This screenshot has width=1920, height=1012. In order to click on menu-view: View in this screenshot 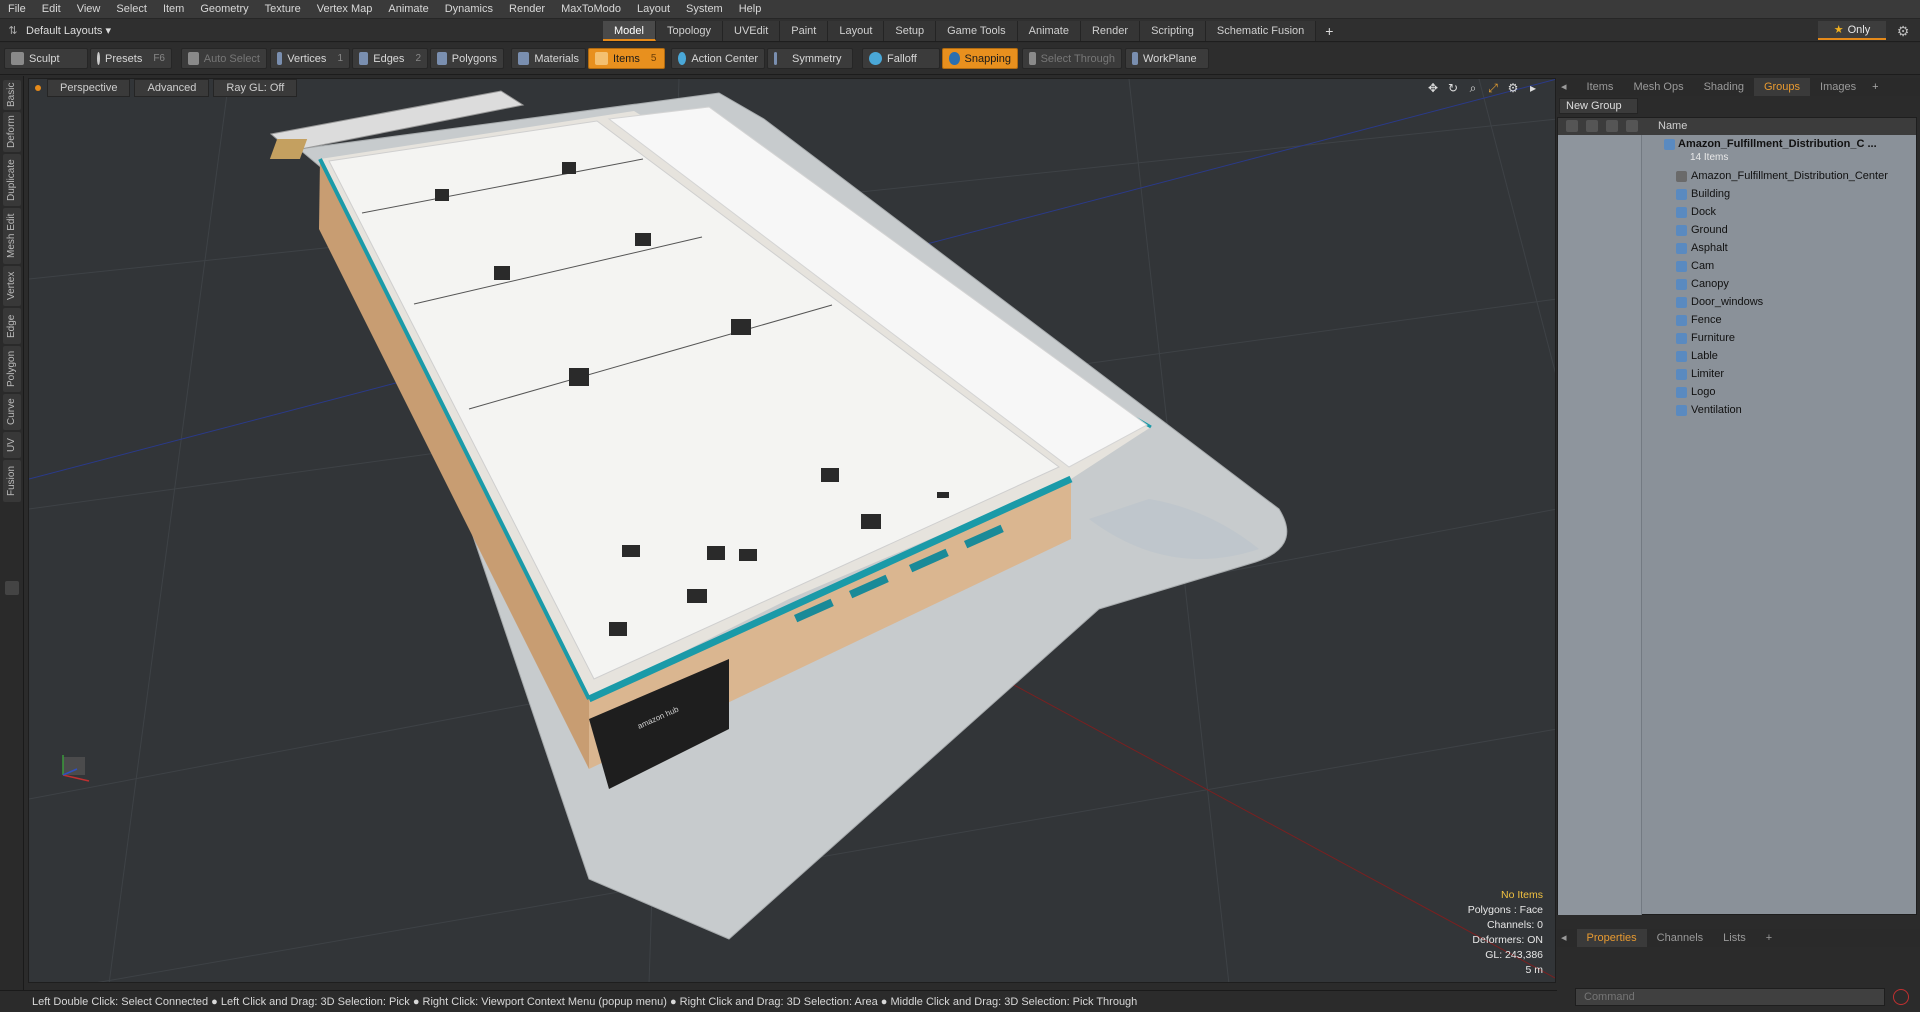, I will do `click(89, 9)`.